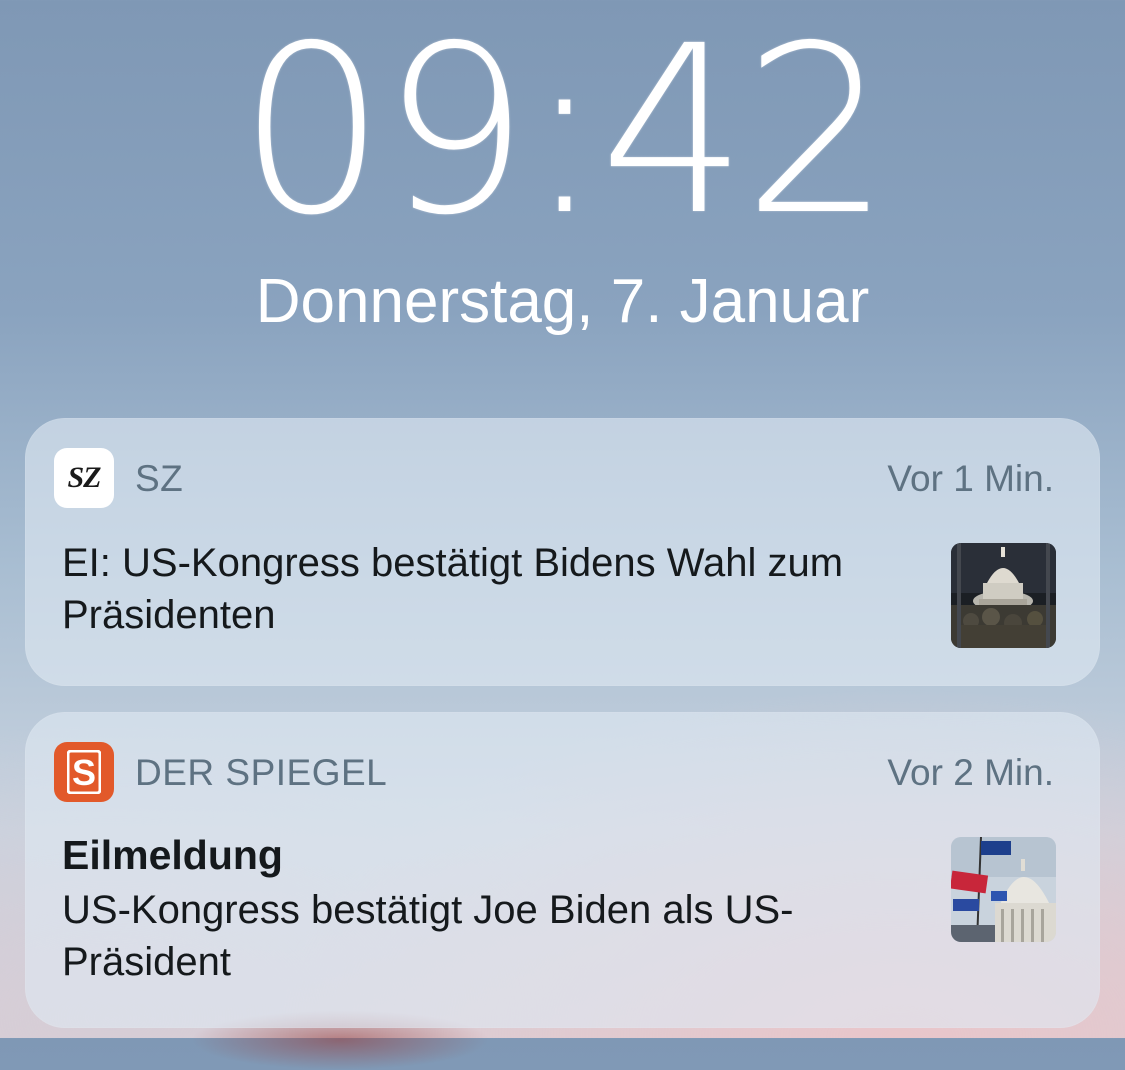 Image resolution: width=1125 pixels, height=1070 pixels. What do you see at coordinates (564, 133) in the screenshot?
I see `lockscreen-clock: 09:42` at bounding box center [564, 133].